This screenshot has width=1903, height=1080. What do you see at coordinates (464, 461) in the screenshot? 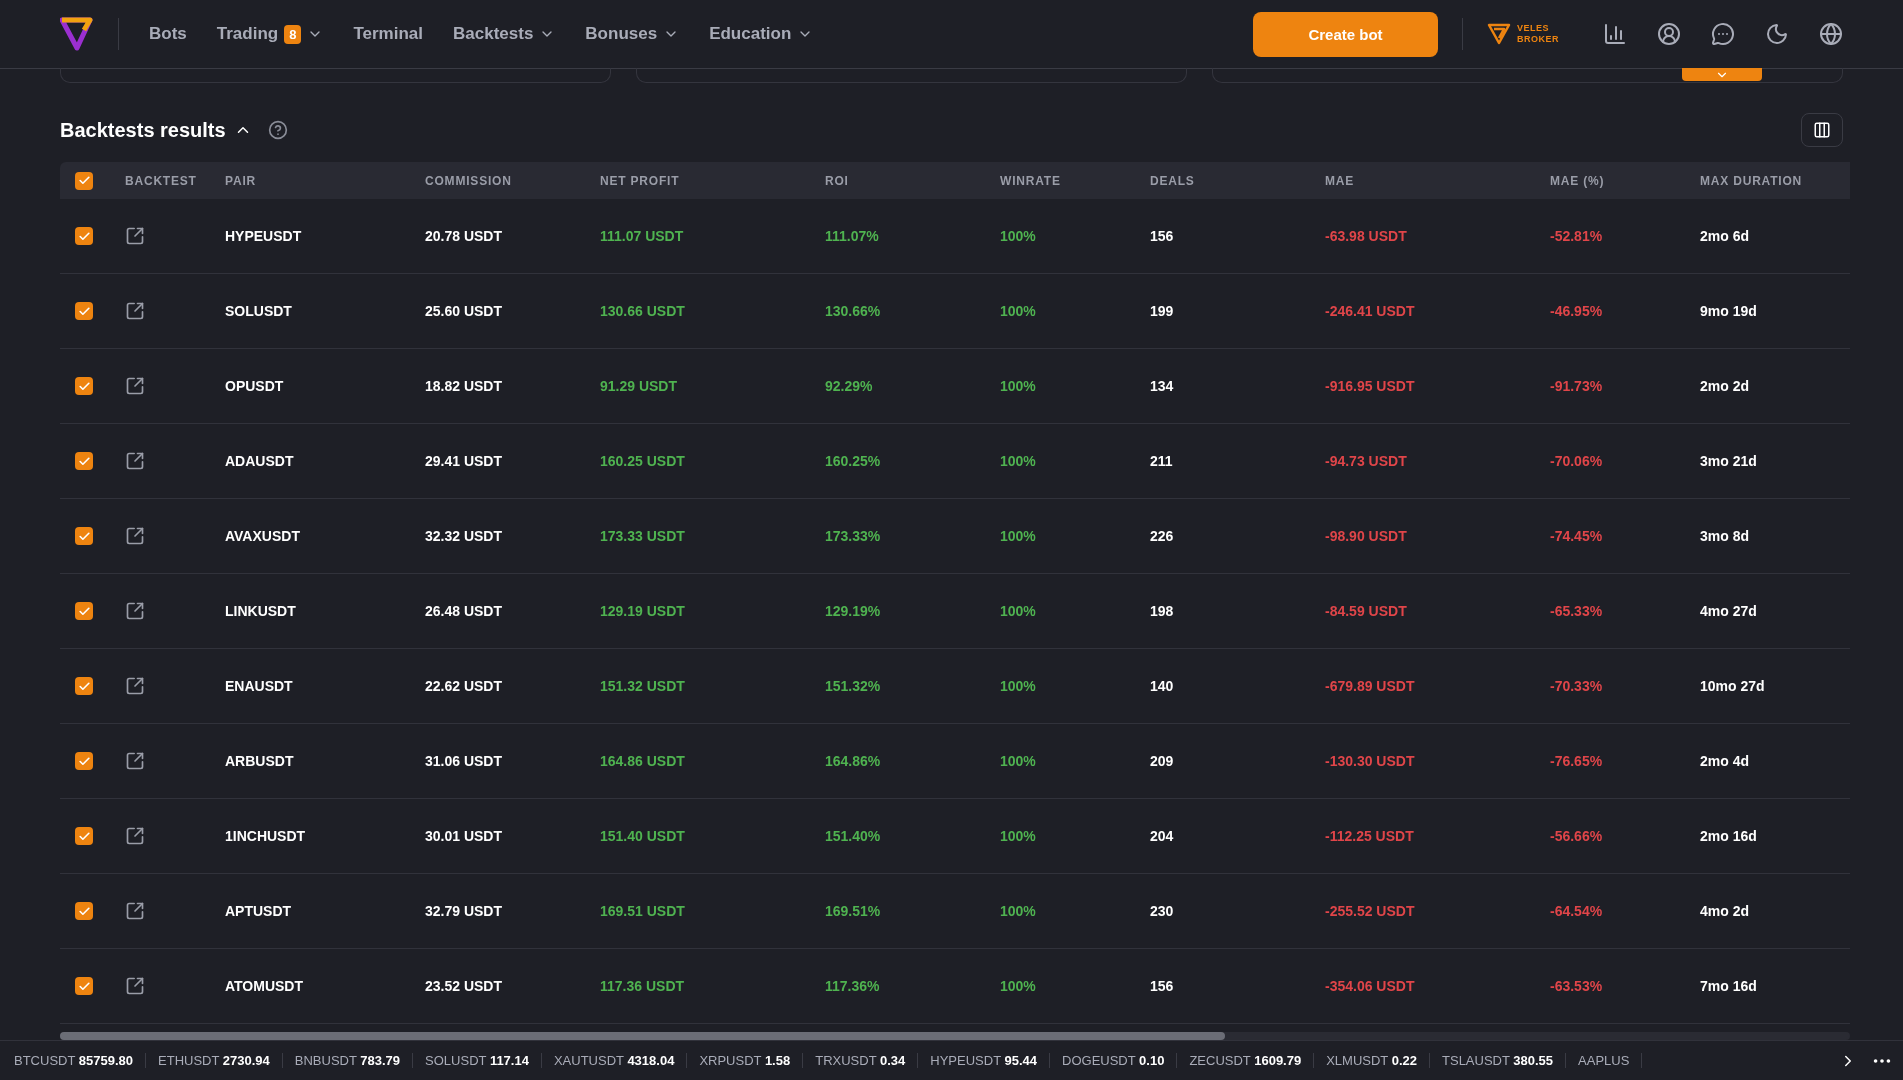
I see `commission-cell-text: 29.41 USDT` at bounding box center [464, 461].